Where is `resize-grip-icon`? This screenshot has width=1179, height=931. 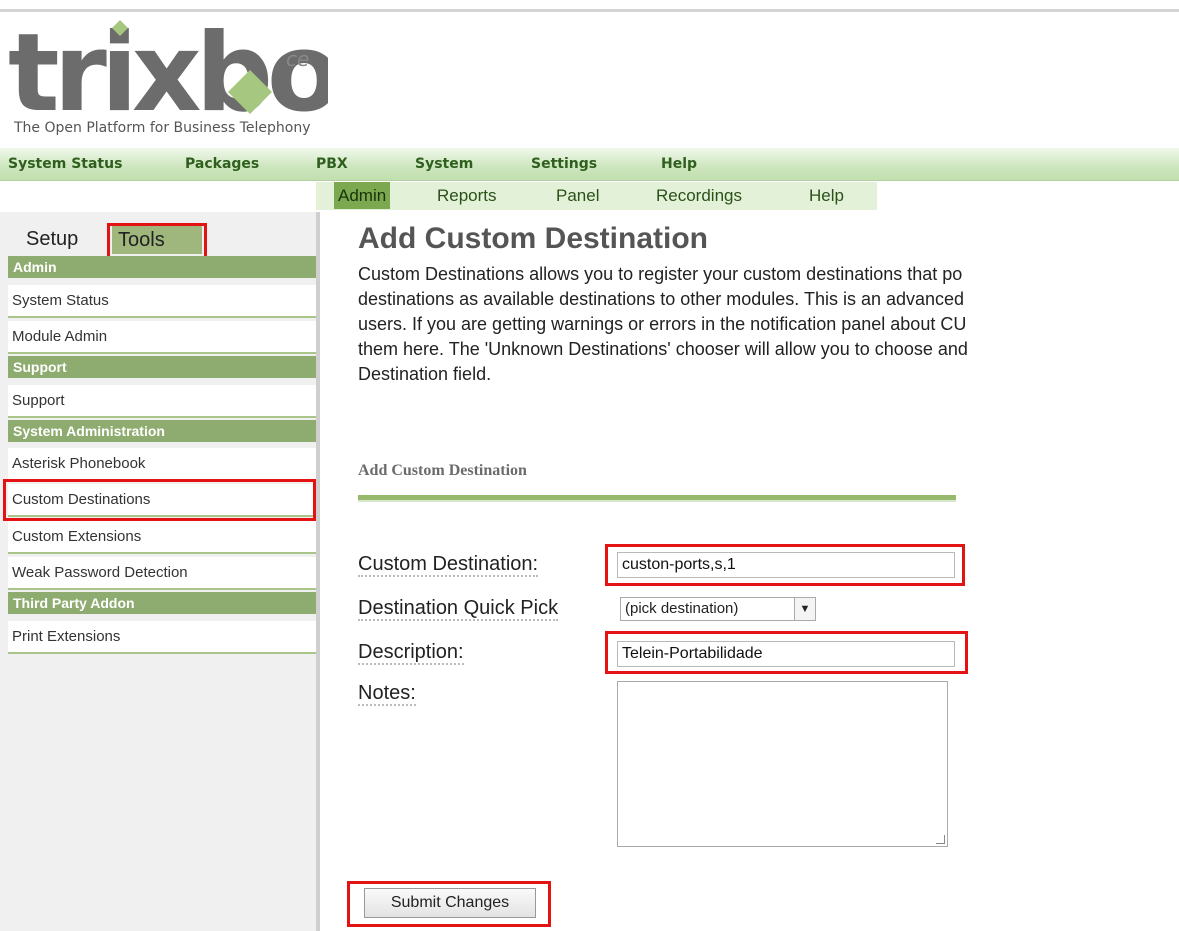
resize-grip-icon is located at coordinates (940, 839).